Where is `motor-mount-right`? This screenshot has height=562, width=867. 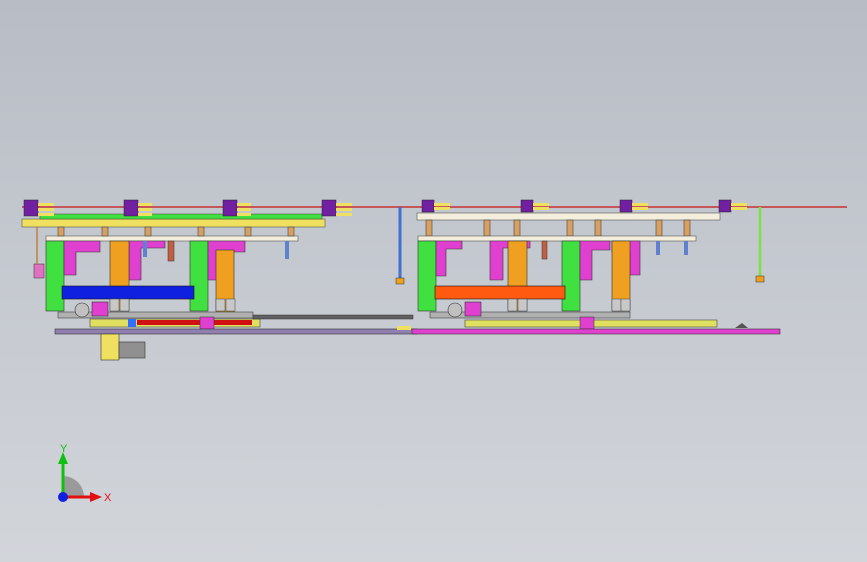 motor-mount-right is located at coordinates (473, 309).